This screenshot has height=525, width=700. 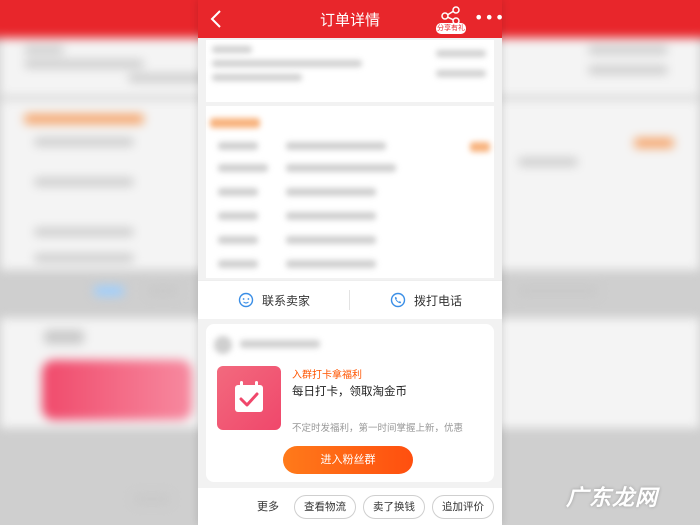 I want to click on bottom-action-bar: 更多 查看物流 卖了换钱 追加评价, so click(x=350, y=506).